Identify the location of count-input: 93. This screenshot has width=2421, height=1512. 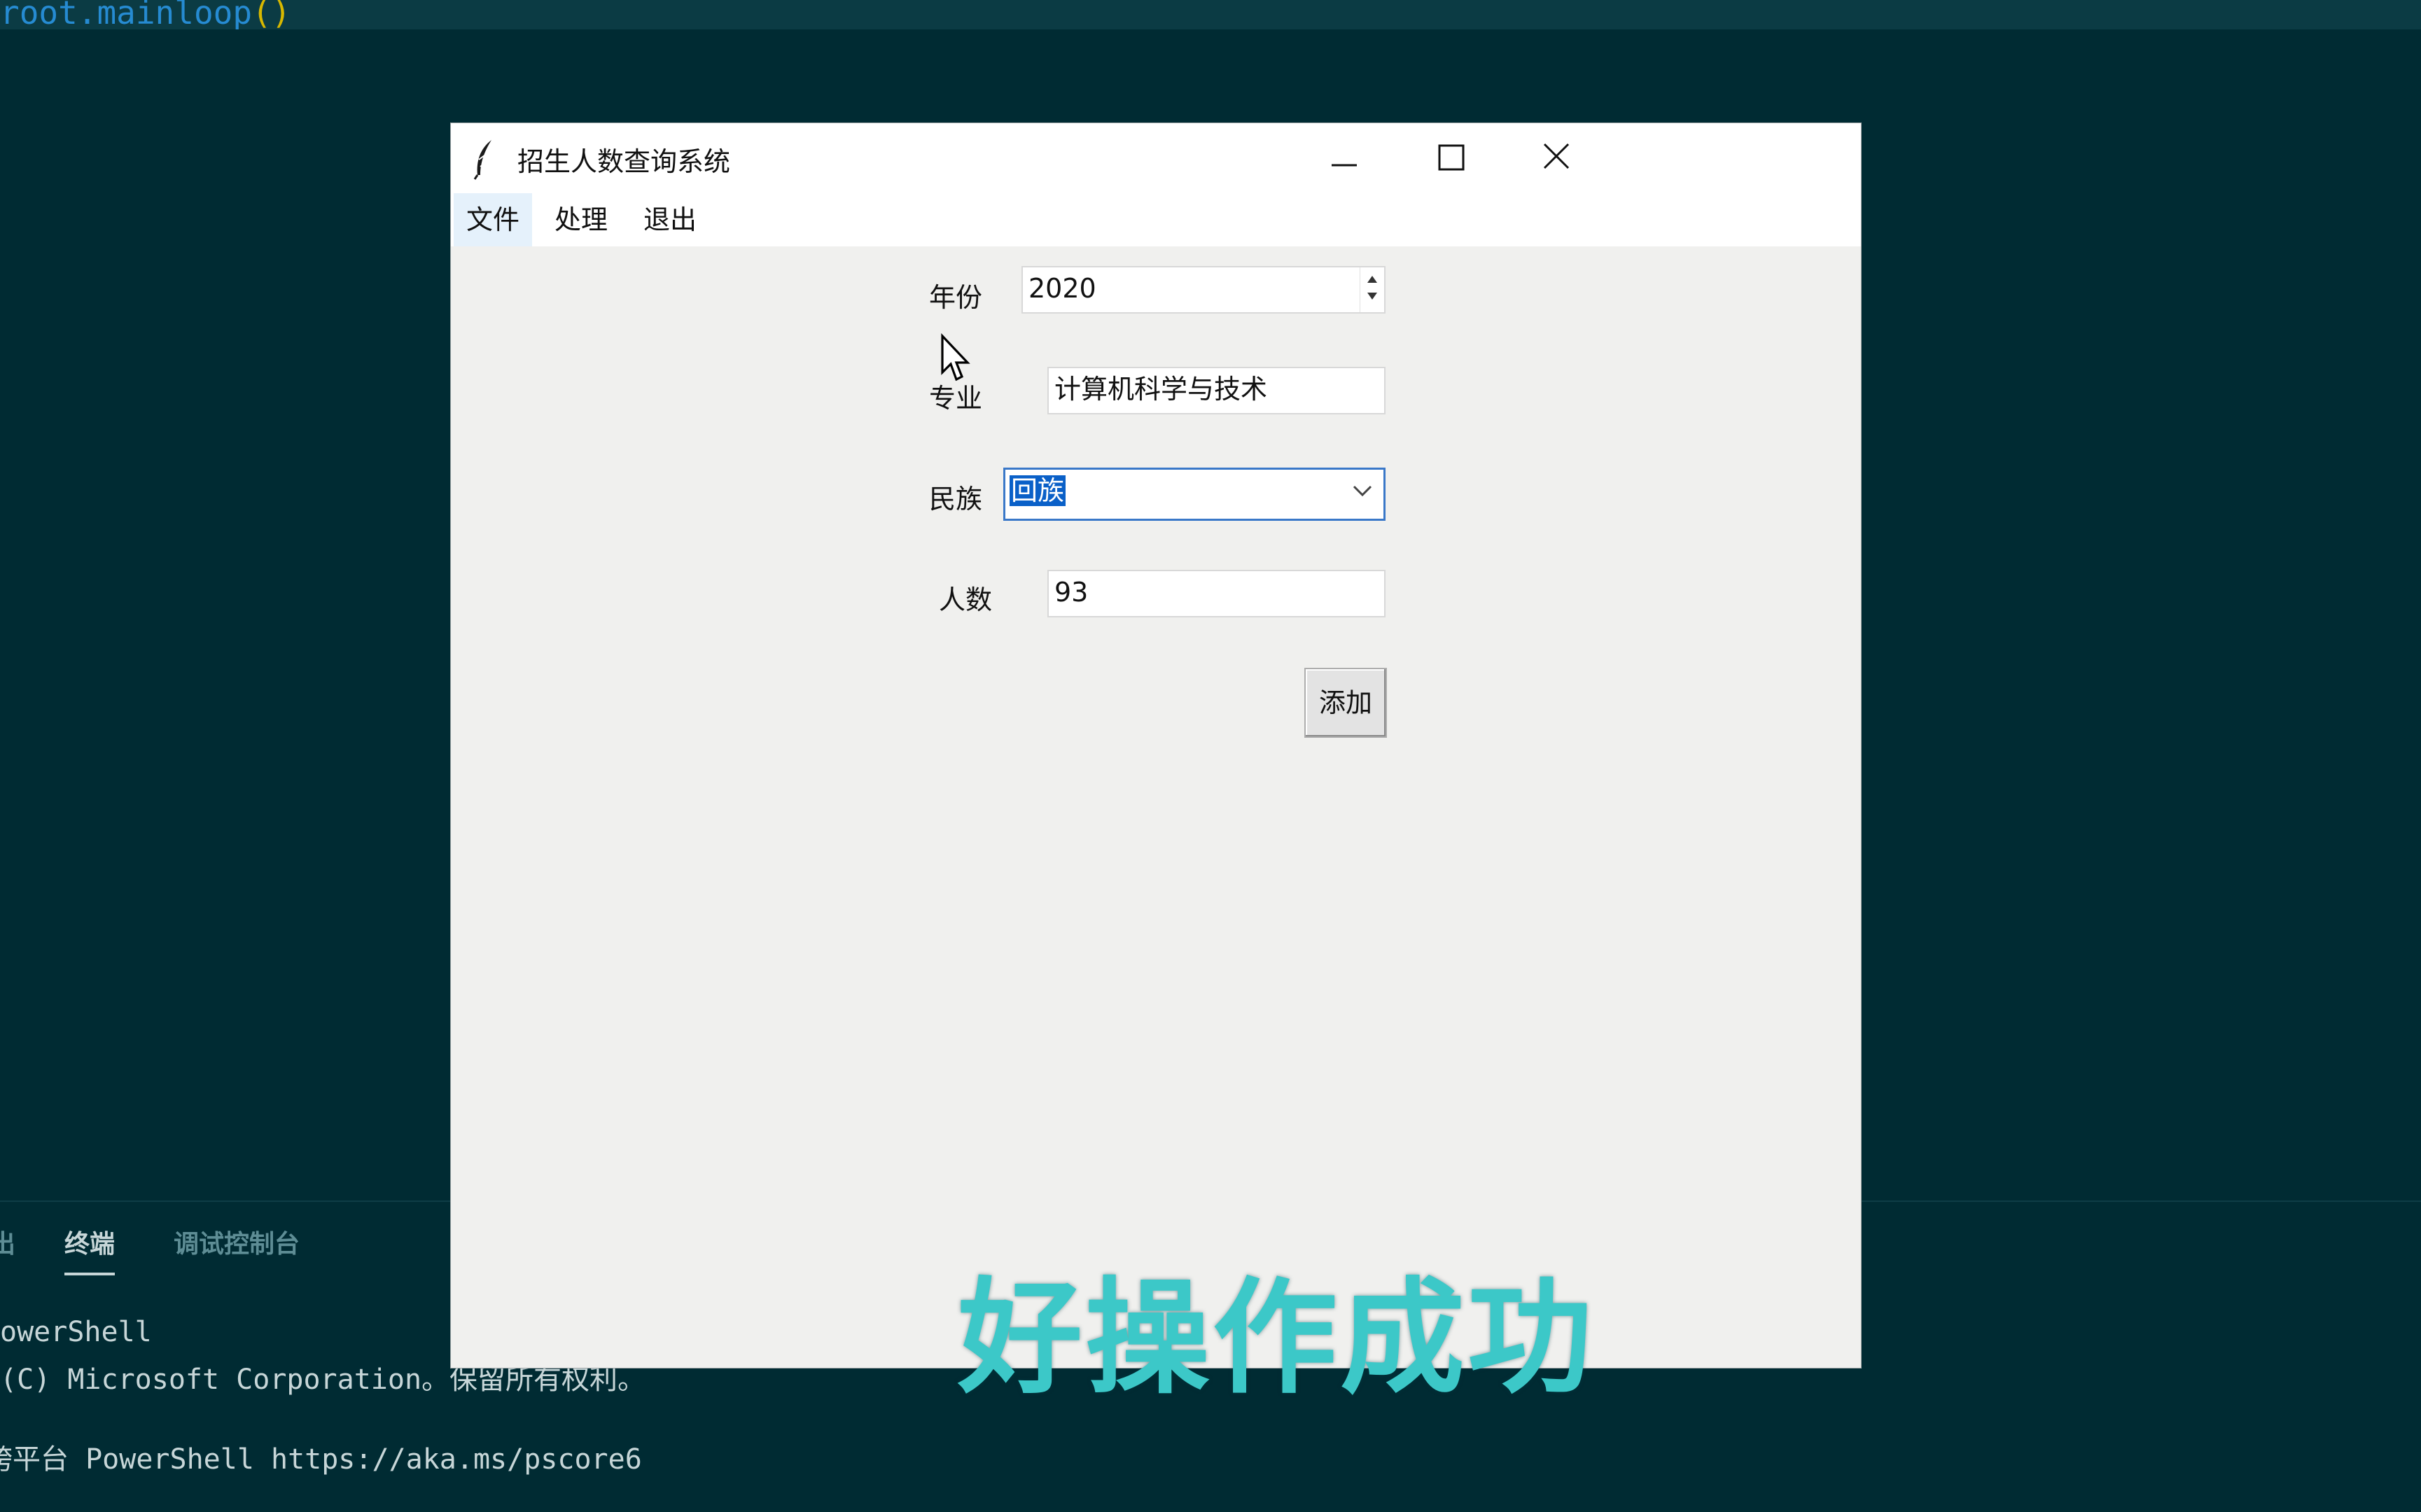
(1216, 593).